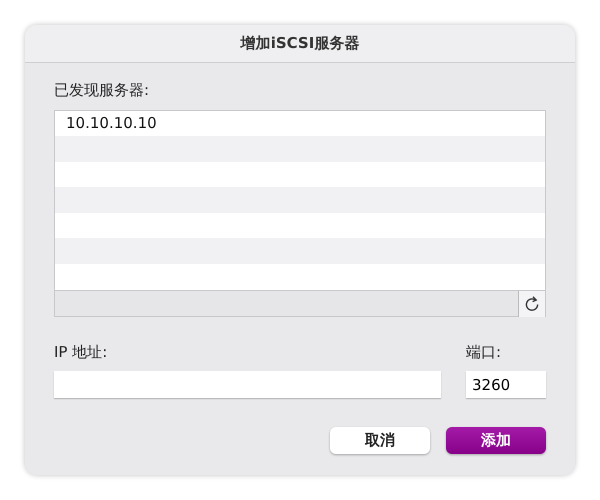 The image size is (600, 500). Describe the element at coordinates (484, 352) in the screenshot. I see `port-label: 端口:` at that location.